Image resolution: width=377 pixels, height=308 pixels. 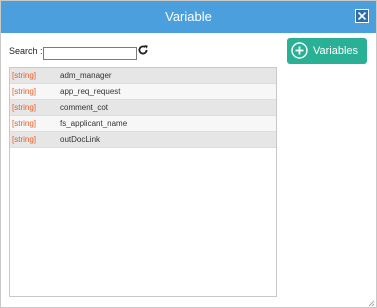 I want to click on search-input, so click(x=90, y=53).